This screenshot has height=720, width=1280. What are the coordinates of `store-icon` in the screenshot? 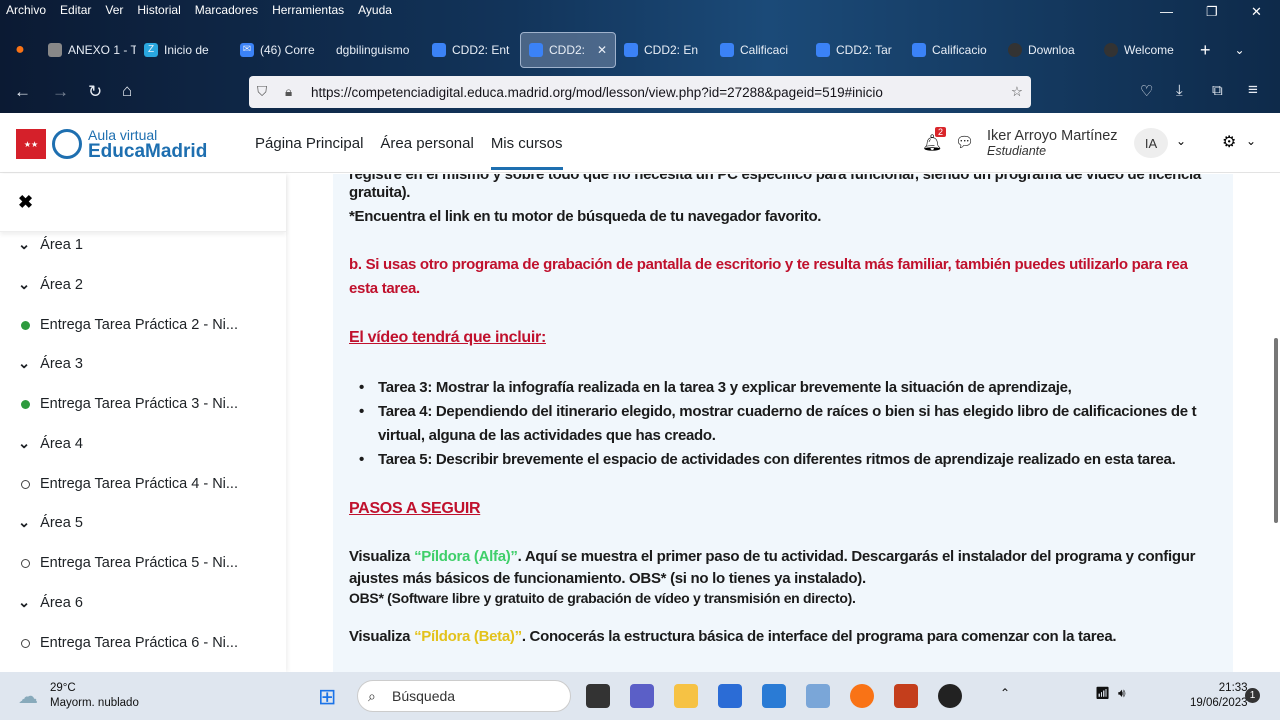 It's located at (730, 696).